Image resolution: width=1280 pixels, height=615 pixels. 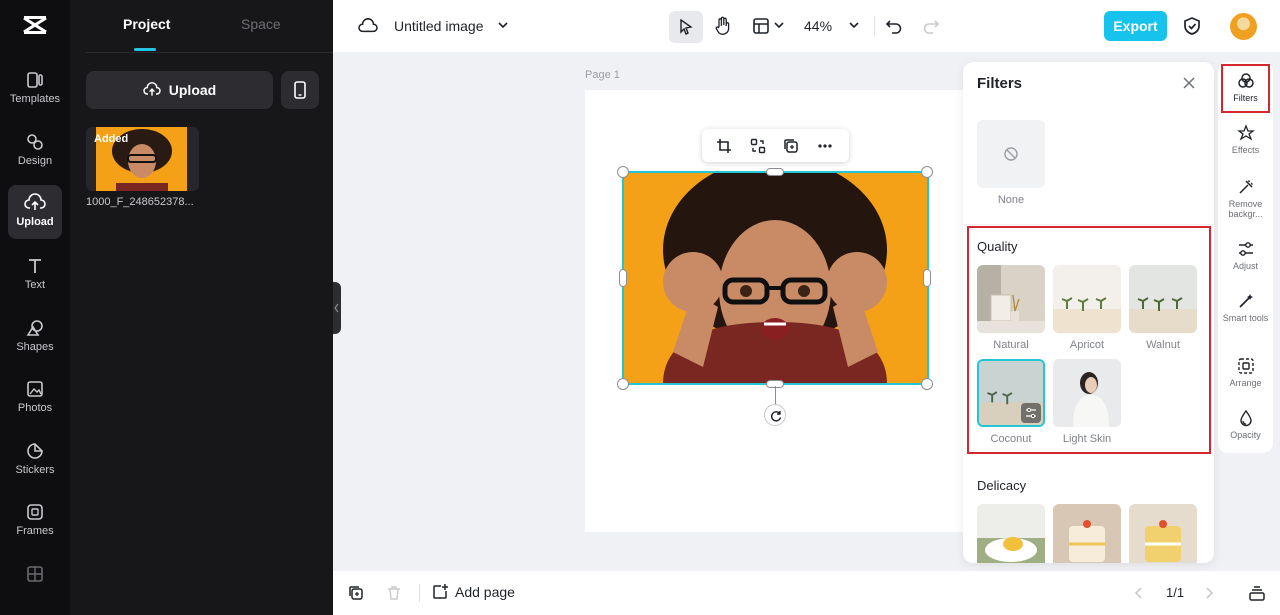 What do you see at coordinates (1245, 435) in the screenshot?
I see `tool-label: Opacity` at bounding box center [1245, 435].